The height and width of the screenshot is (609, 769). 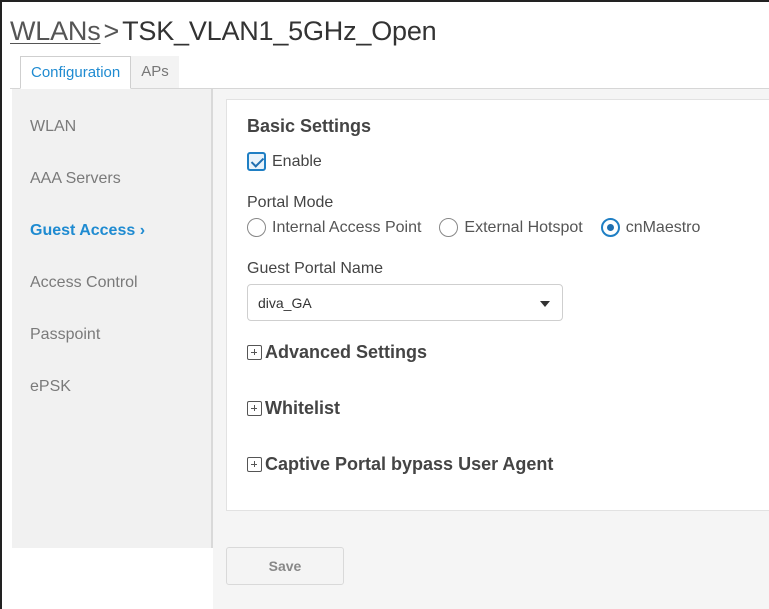 I want to click on sidebar-item-wlan: WLAN, so click(x=53, y=127).